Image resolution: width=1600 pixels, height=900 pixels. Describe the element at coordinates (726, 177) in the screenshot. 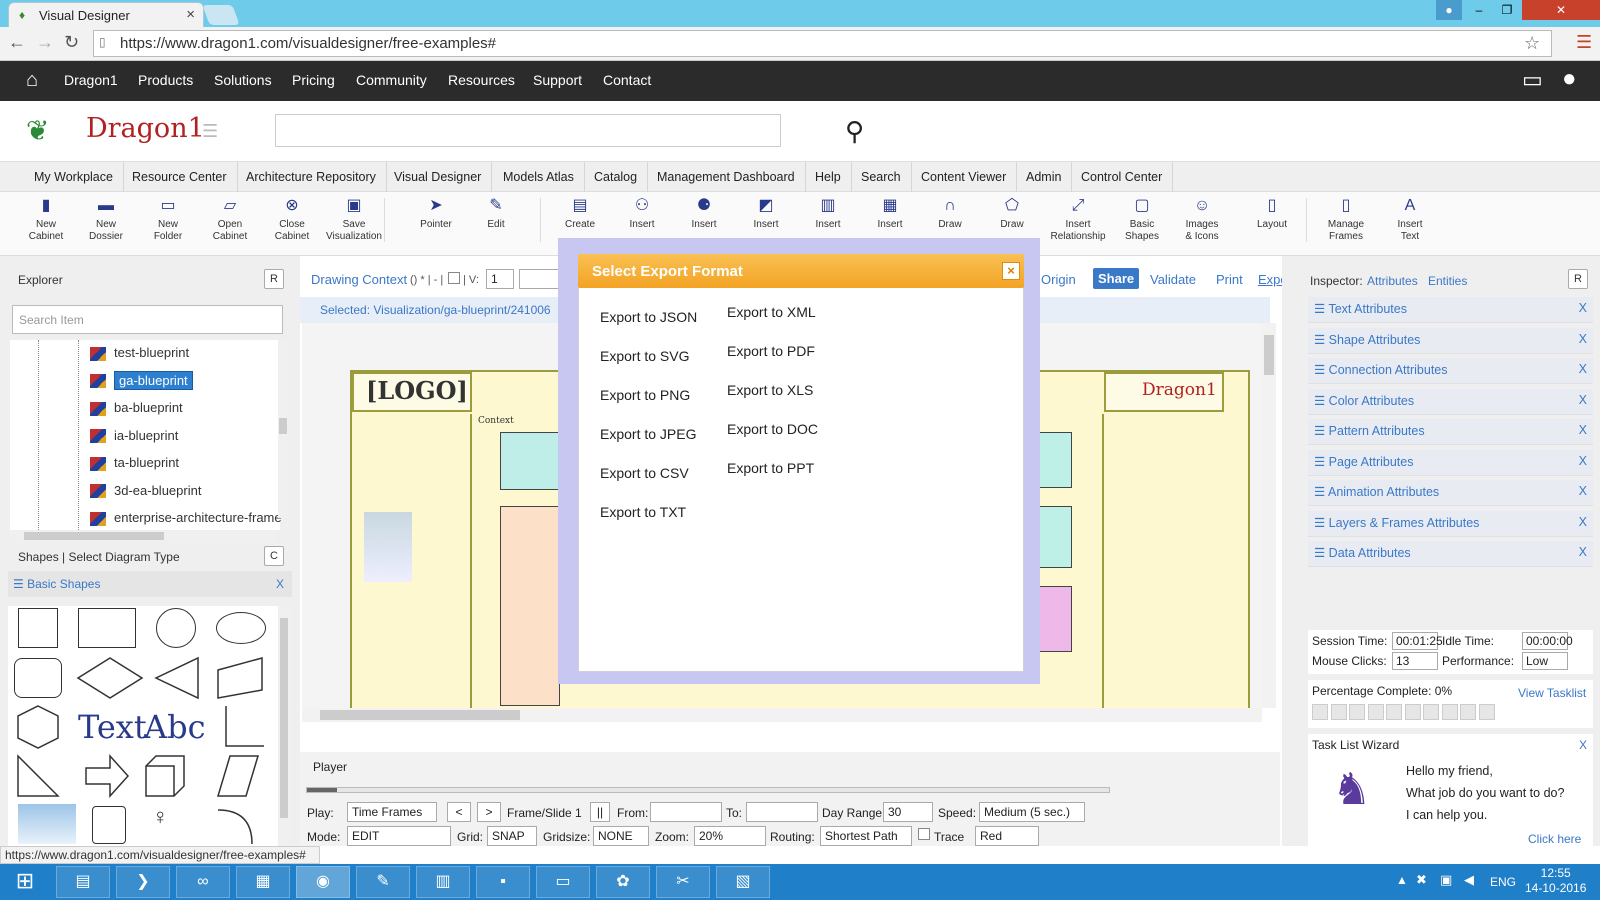

I see `menu-management-dashboard: Management Dashboard` at that location.